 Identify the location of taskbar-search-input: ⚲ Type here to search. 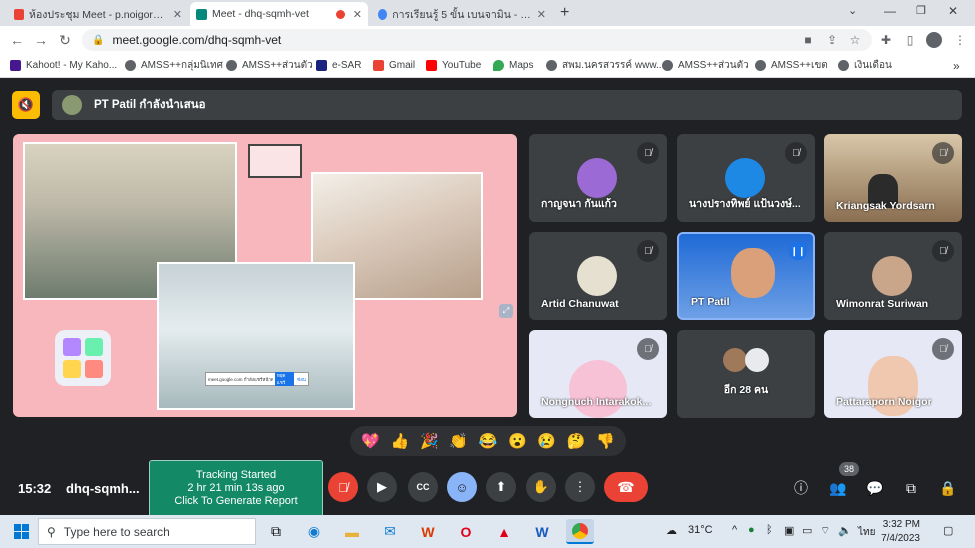
(147, 531).